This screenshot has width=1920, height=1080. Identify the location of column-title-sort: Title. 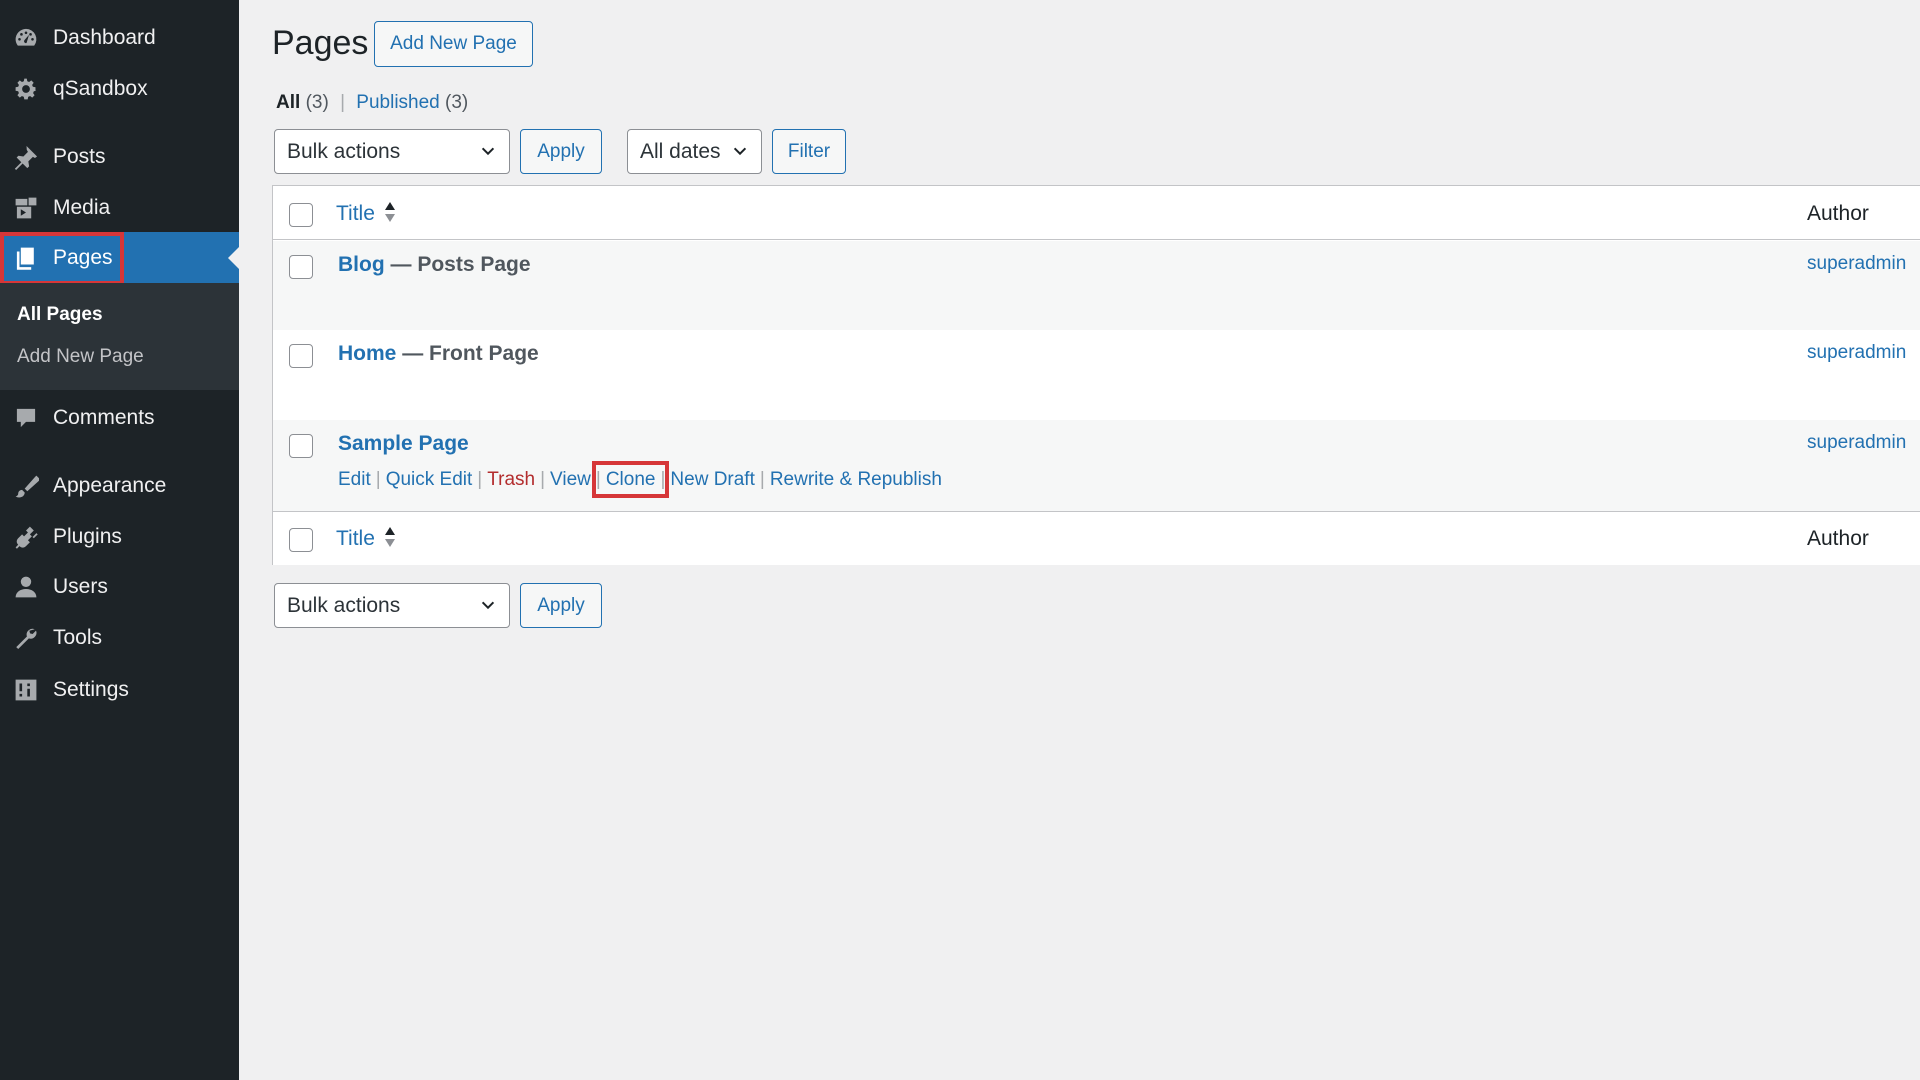
(355, 214).